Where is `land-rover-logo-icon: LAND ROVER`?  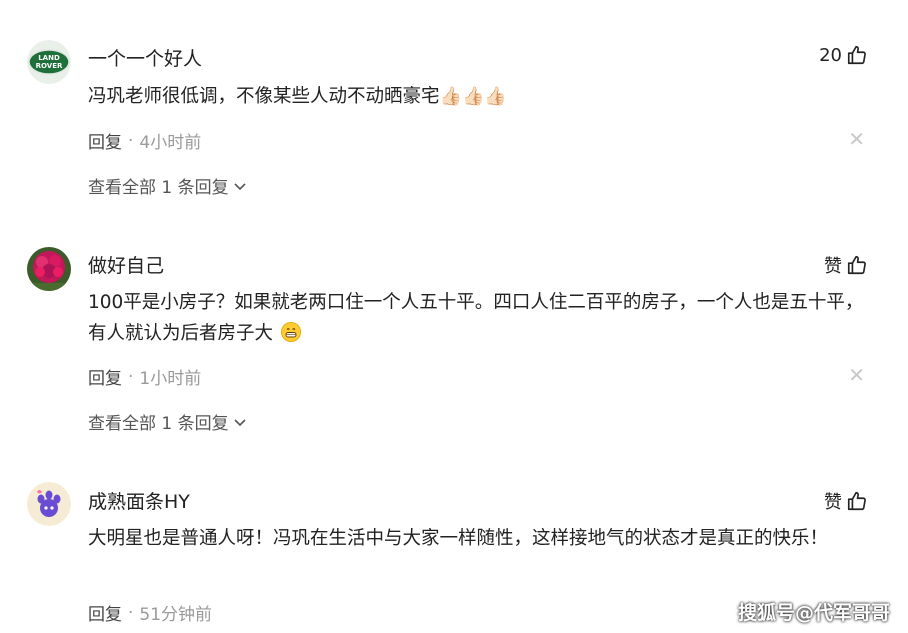
land-rover-logo-icon: LAND ROVER is located at coordinates (49, 62).